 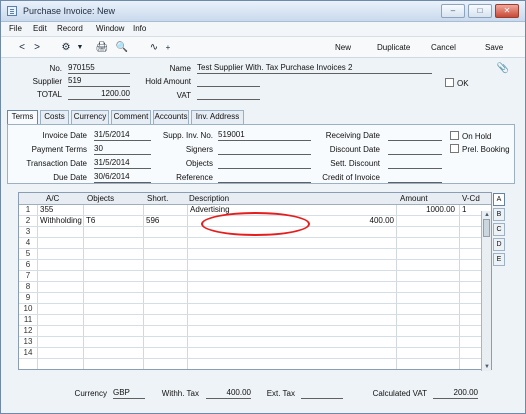 I want to click on scroll-up-icon: ▲, so click(x=487, y=215).